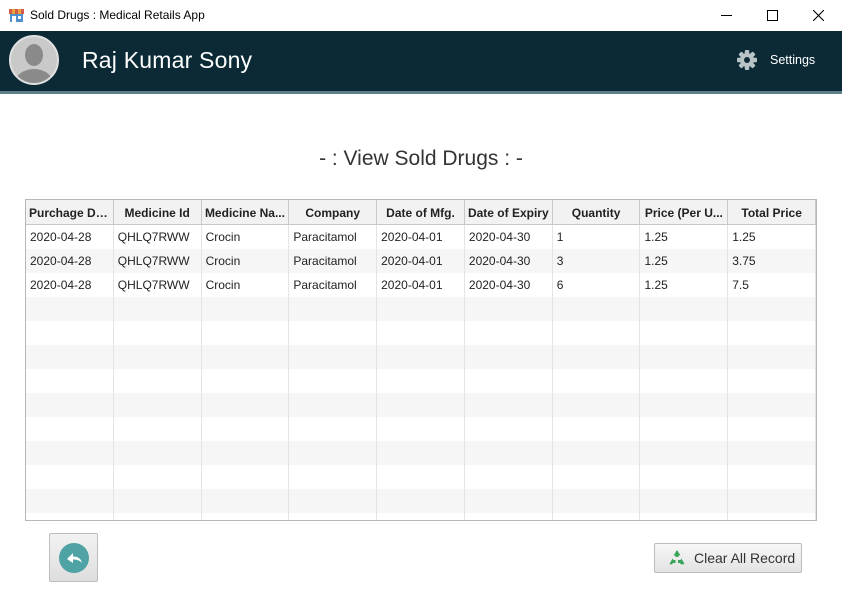 This screenshot has height=592, width=842. I want to click on column-header-date-of-mfg: Date of Mfg., so click(421, 212).